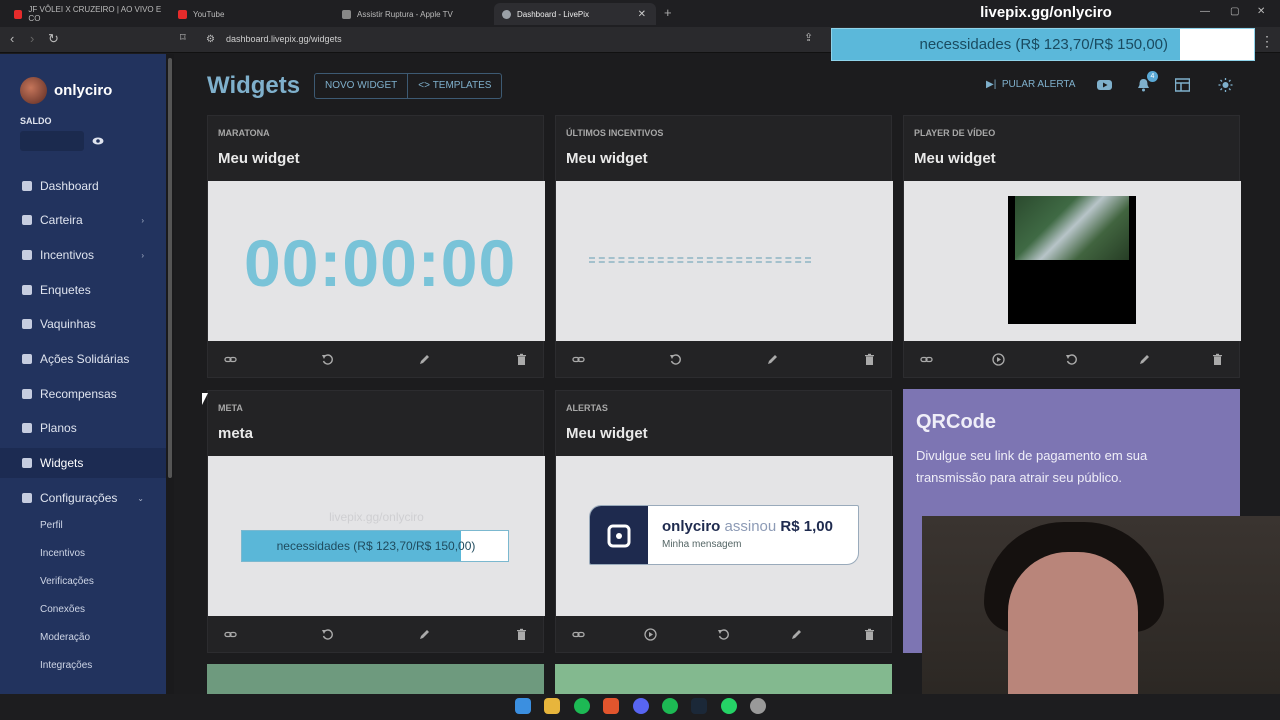 The height and width of the screenshot is (720, 1280). What do you see at coordinates (724, 246) in the screenshot?
I see `widget-card-ultimos-incentivos: ÚLTIMOS INCENTIVOS Meu widget` at bounding box center [724, 246].